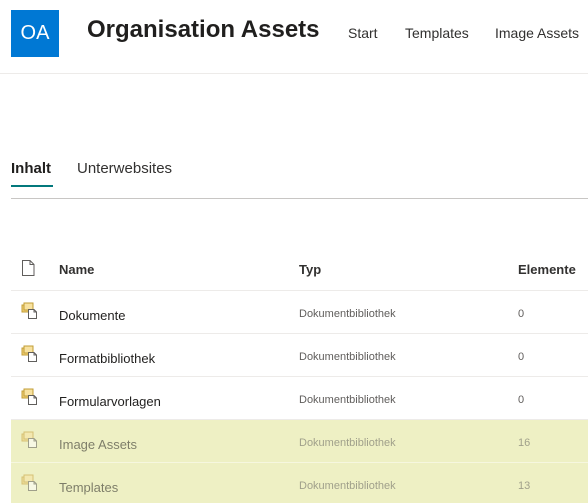  What do you see at coordinates (76, 269) in the screenshot?
I see `column-header-name: Name` at bounding box center [76, 269].